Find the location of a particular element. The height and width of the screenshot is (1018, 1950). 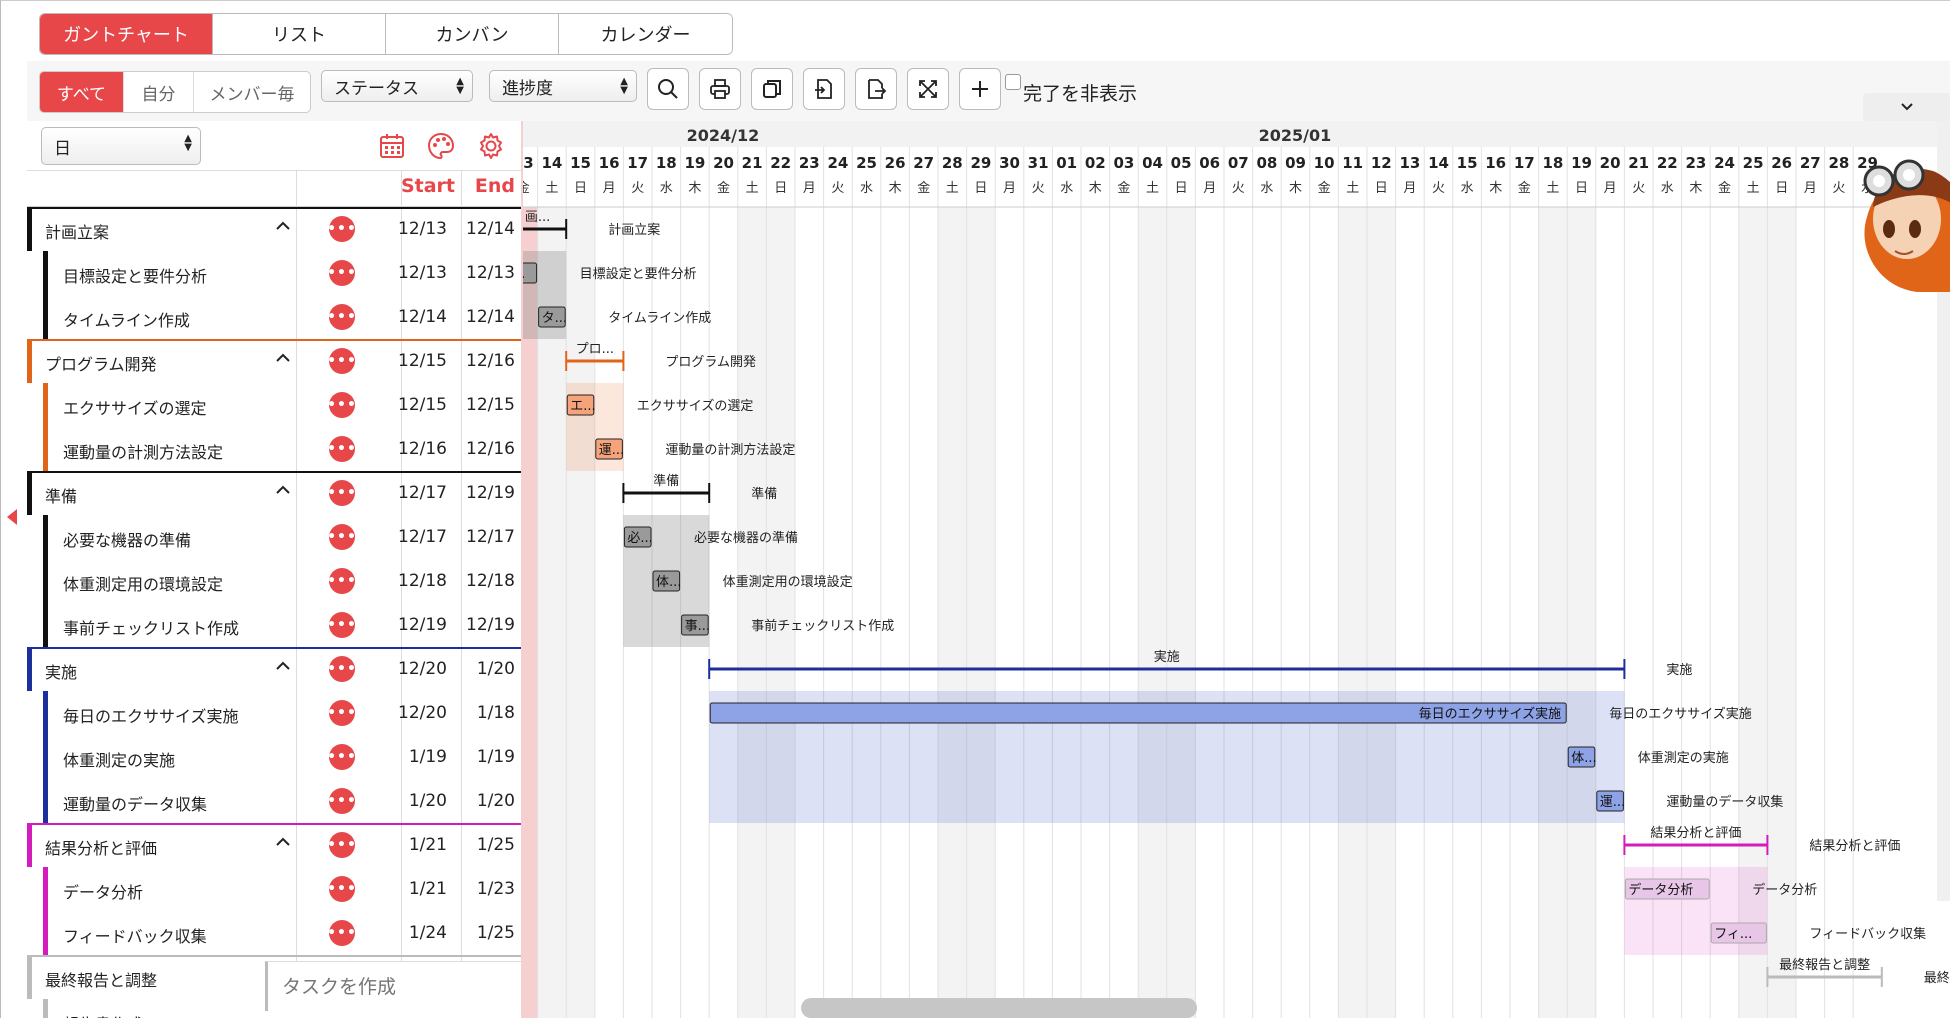

day-number-label: 22 is located at coordinates (1667, 163).